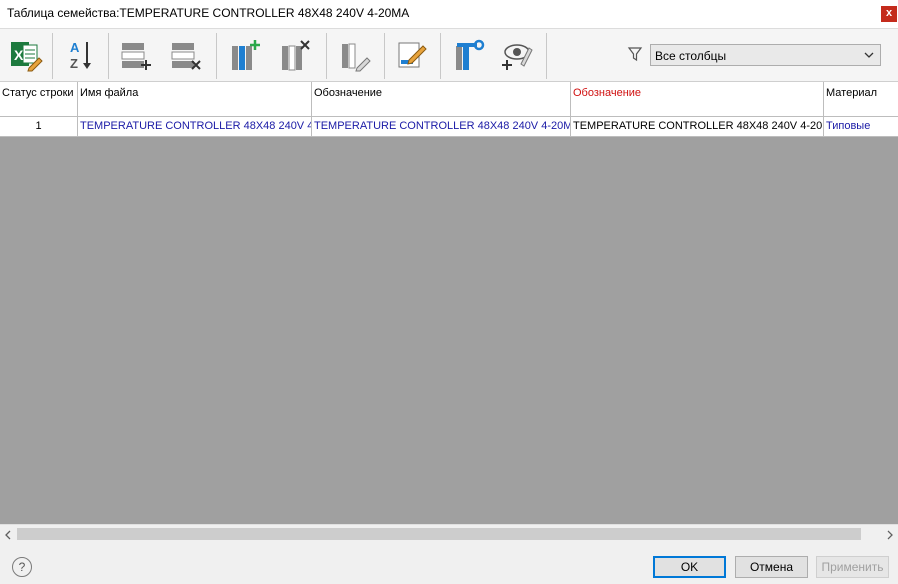 The image size is (898, 584). What do you see at coordinates (852, 567) in the screenshot?
I see `apply-button: Применить` at bounding box center [852, 567].